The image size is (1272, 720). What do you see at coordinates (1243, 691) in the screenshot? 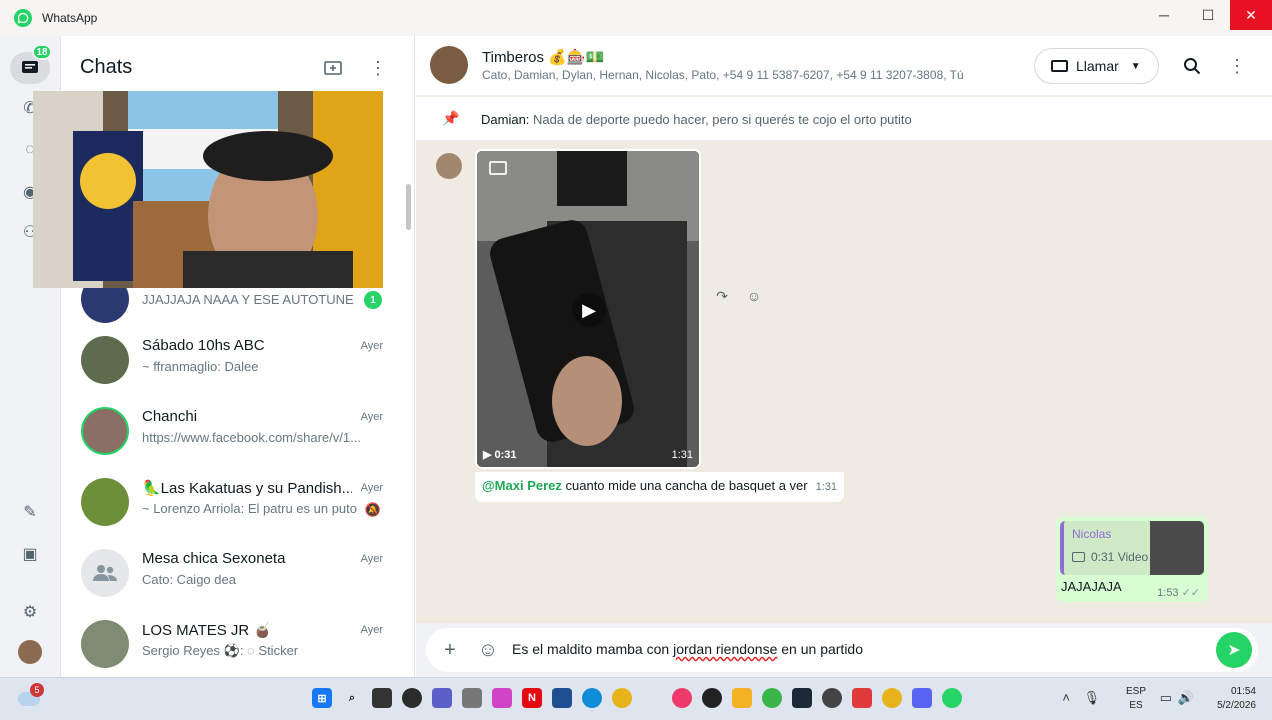
I see `clock-time: 01:54` at bounding box center [1243, 691].